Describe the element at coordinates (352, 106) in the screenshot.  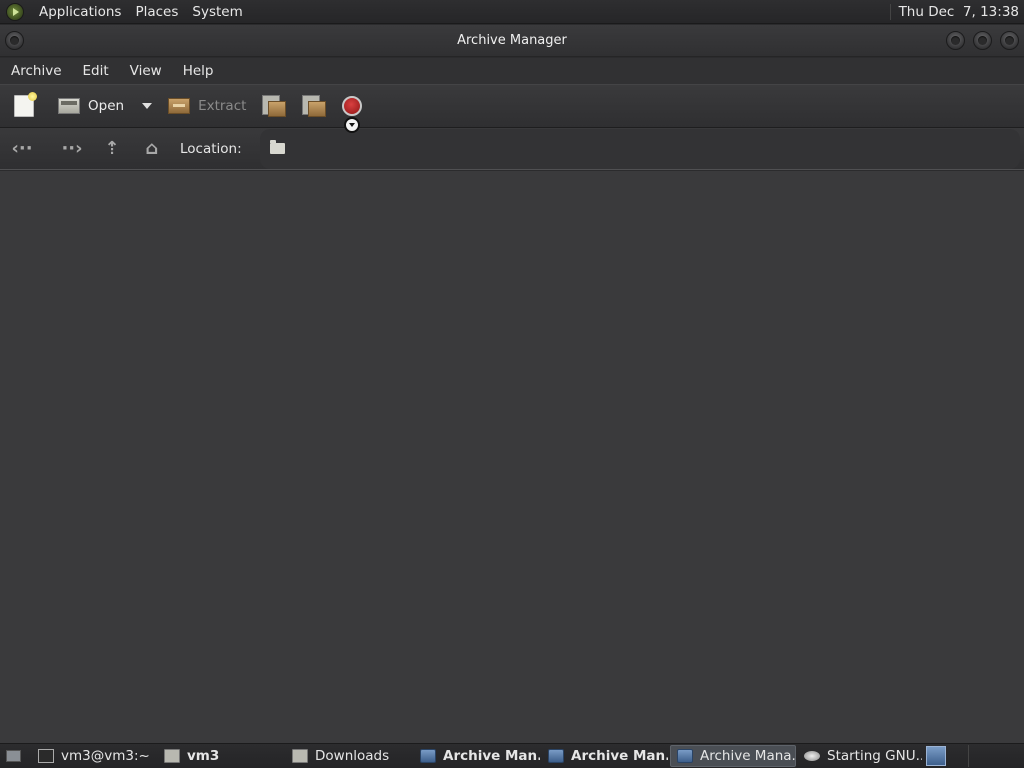
I see `stop-icon` at that location.